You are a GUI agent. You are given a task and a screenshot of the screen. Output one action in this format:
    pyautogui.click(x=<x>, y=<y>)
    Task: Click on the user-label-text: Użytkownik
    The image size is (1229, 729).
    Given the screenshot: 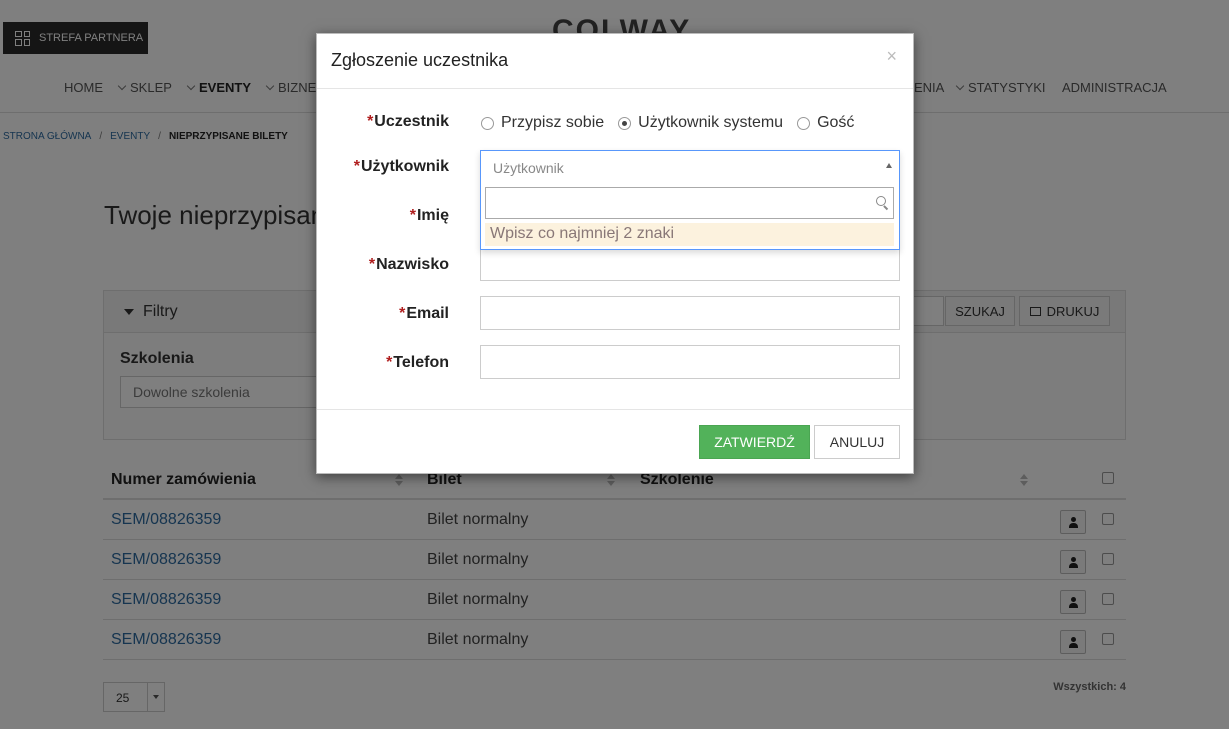 What is the action you would take?
    pyautogui.click(x=404, y=166)
    